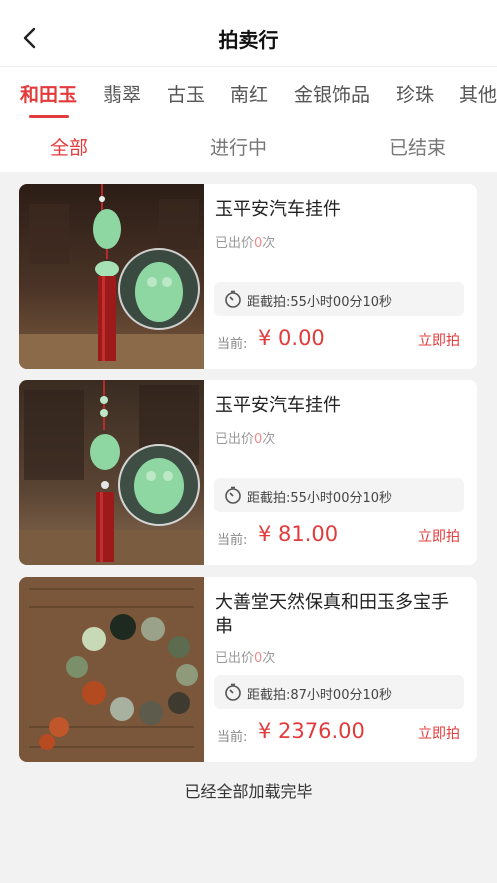 The image size is (497, 883). I want to click on tab-status-ended: 已结束, so click(417, 146).